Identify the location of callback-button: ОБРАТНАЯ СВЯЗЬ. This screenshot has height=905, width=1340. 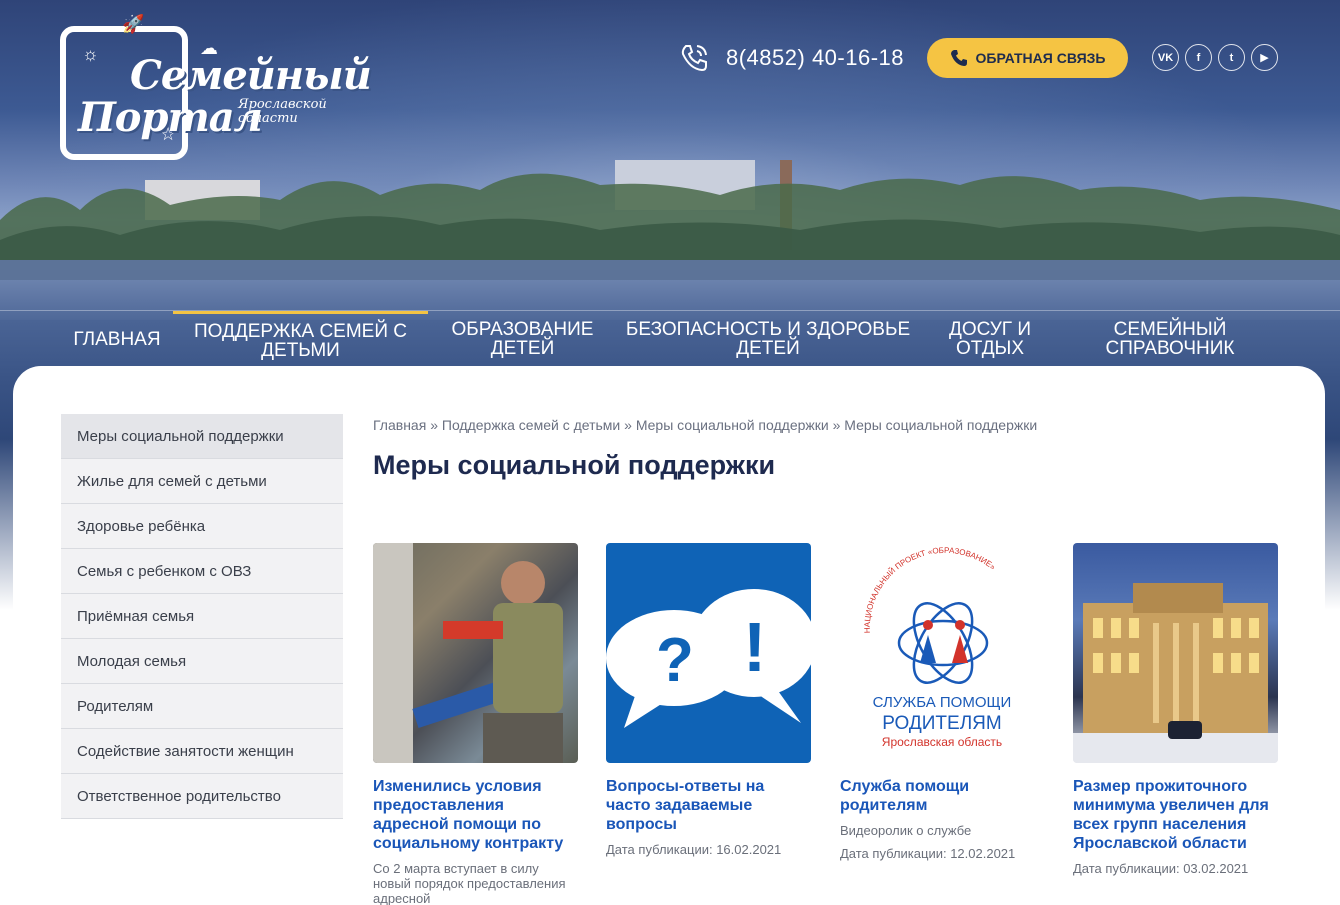
(1027, 58).